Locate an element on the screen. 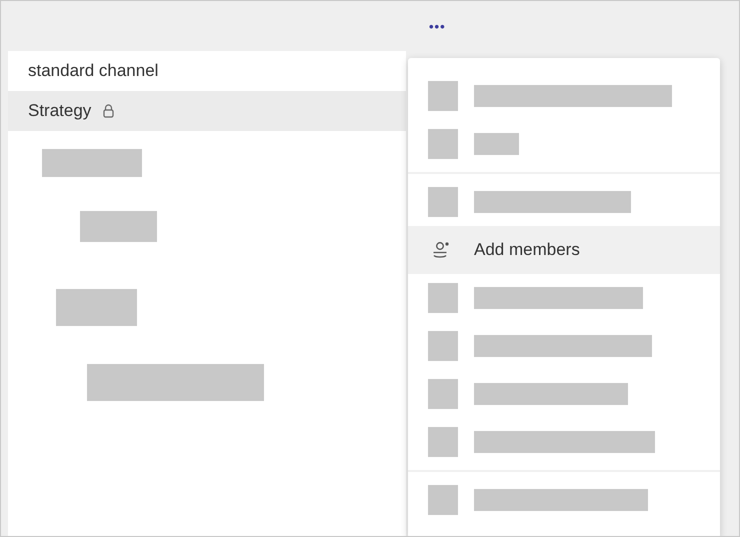 The height and width of the screenshot is (537, 740). add-person-icon is located at coordinates (441, 250).